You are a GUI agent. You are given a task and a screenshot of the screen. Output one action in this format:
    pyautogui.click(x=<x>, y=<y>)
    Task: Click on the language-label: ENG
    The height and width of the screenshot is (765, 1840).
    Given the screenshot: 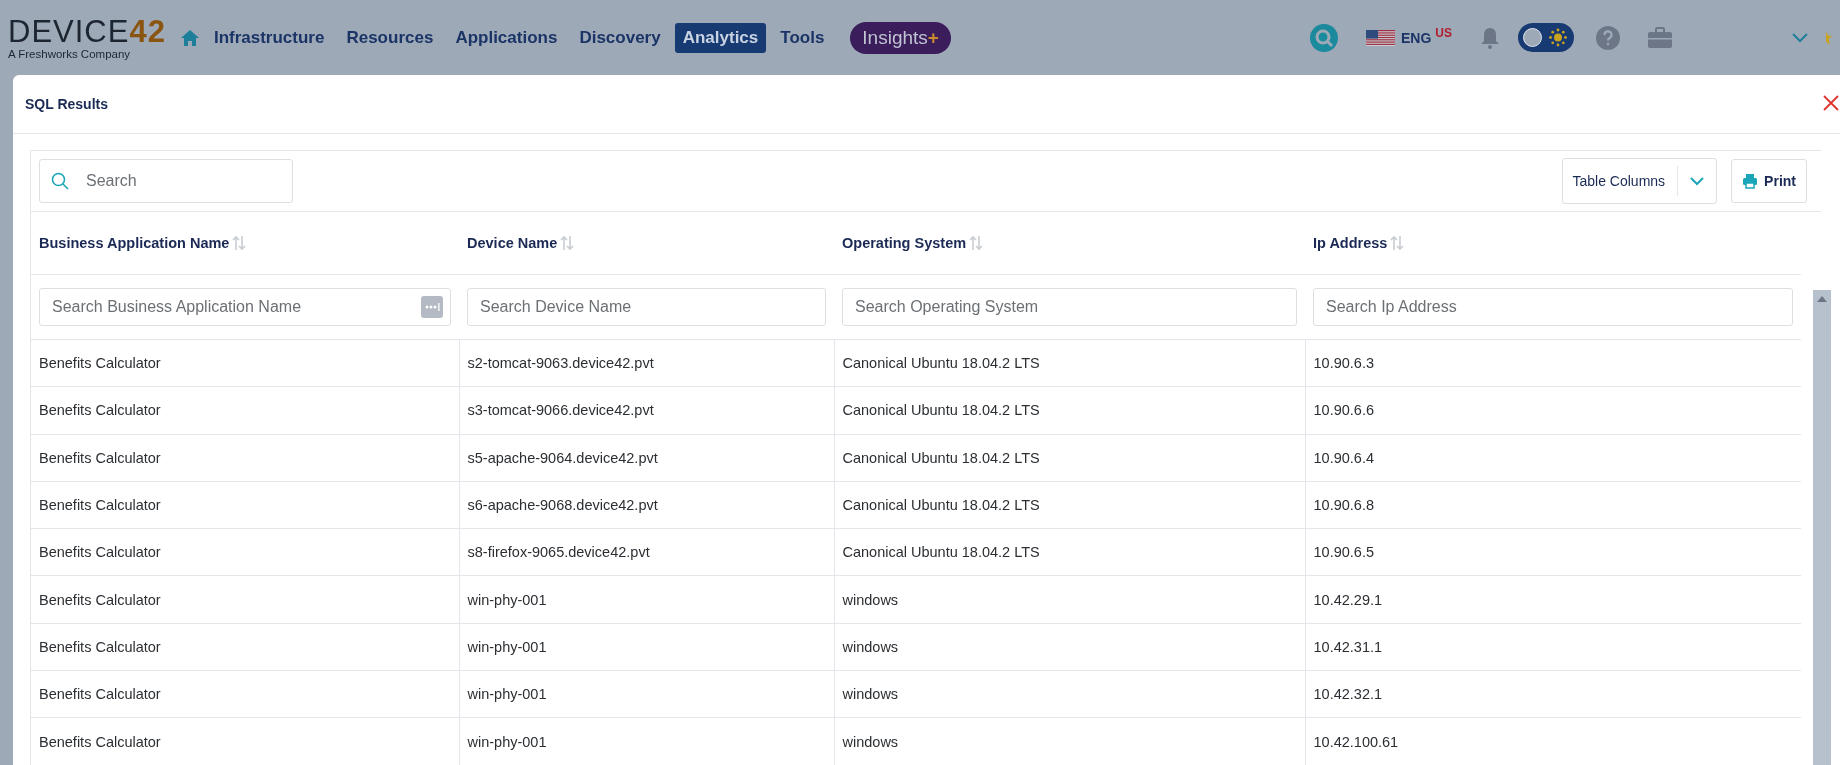 What is the action you would take?
    pyautogui.click(x=1416, y=37)
    